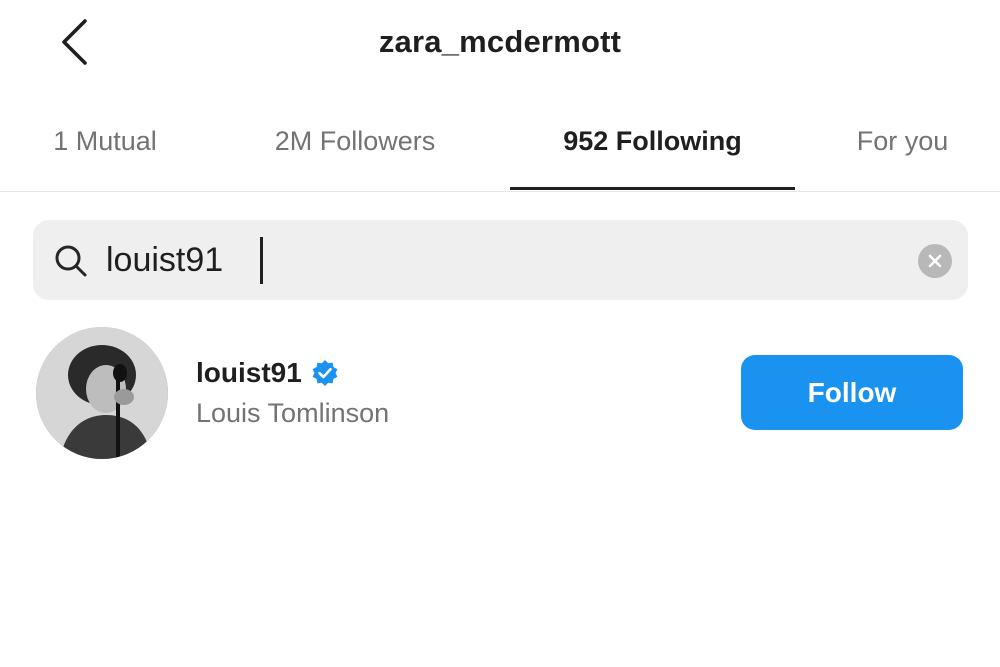  Describe the element at coordinates (355, 151) in the screenshot. I see `tab-followers: 2M Followers` at that location.